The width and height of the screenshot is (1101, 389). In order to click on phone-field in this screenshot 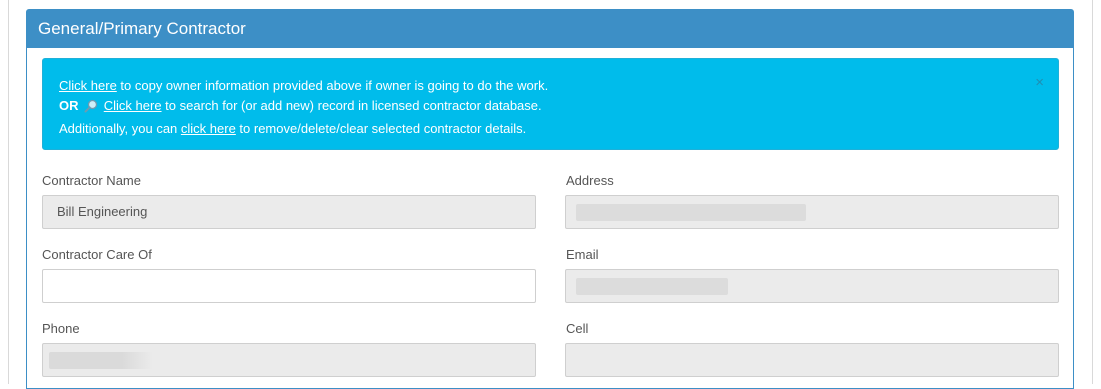, I will do `click(289, 360)`.